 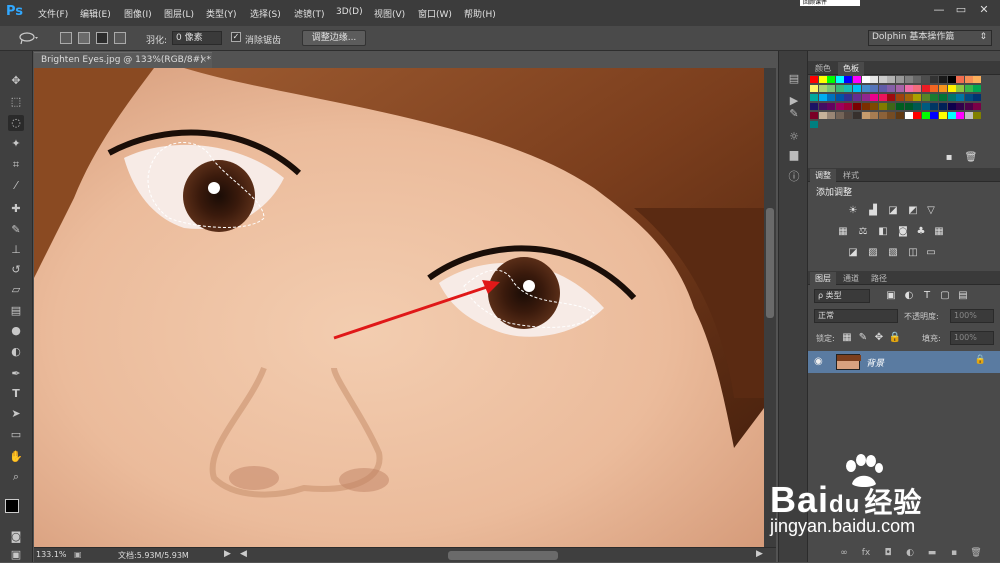 I want to click on workspace-select: Dolphin 基本操作篇 ⇕, so click(x=930, y=38).